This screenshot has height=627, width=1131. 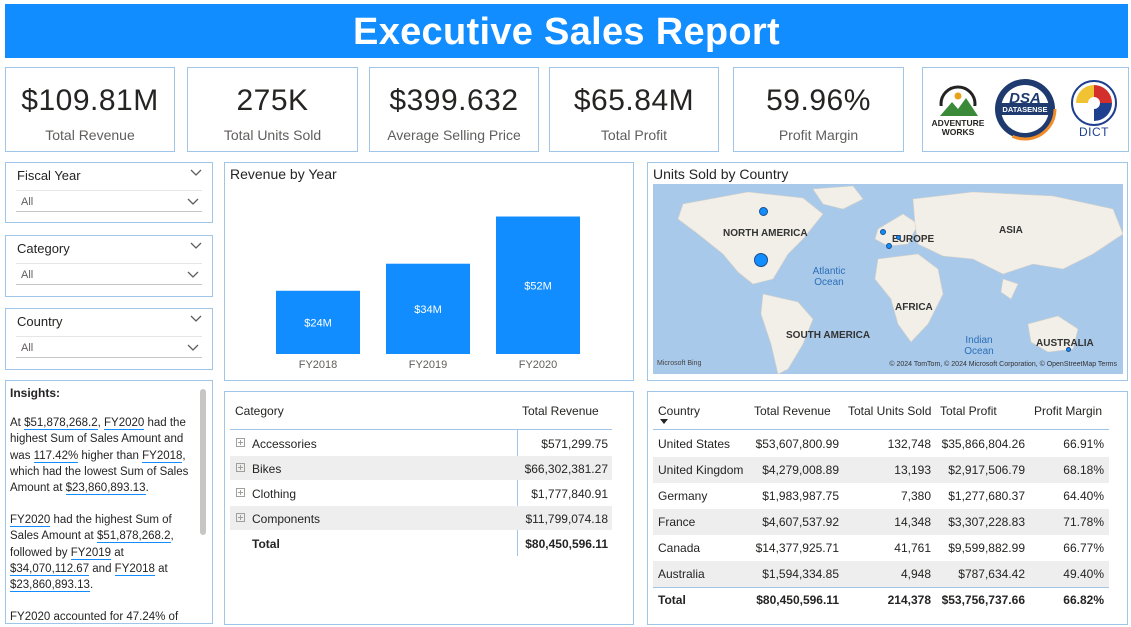 I want to click on column-divider, so click(x=517, y=493).